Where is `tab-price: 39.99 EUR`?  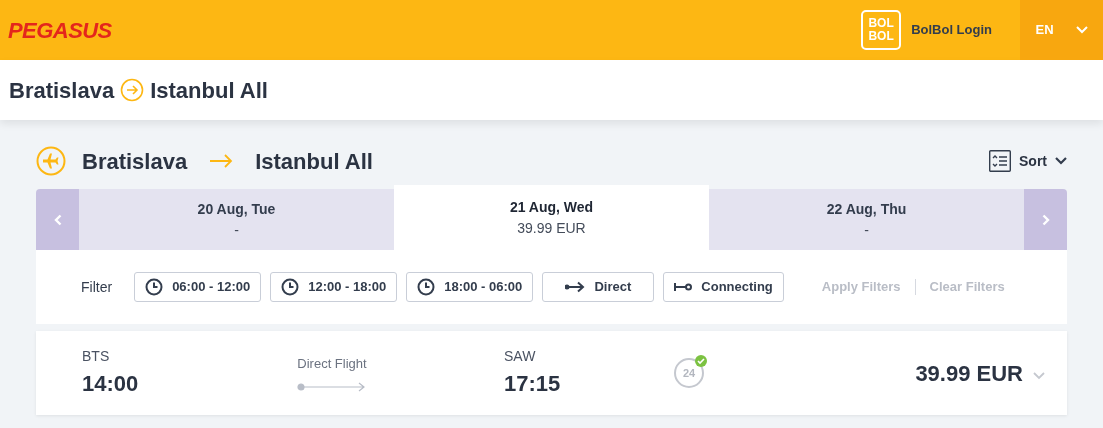 tab-price: 39.99 EUR is located at coordinates (551, 228).